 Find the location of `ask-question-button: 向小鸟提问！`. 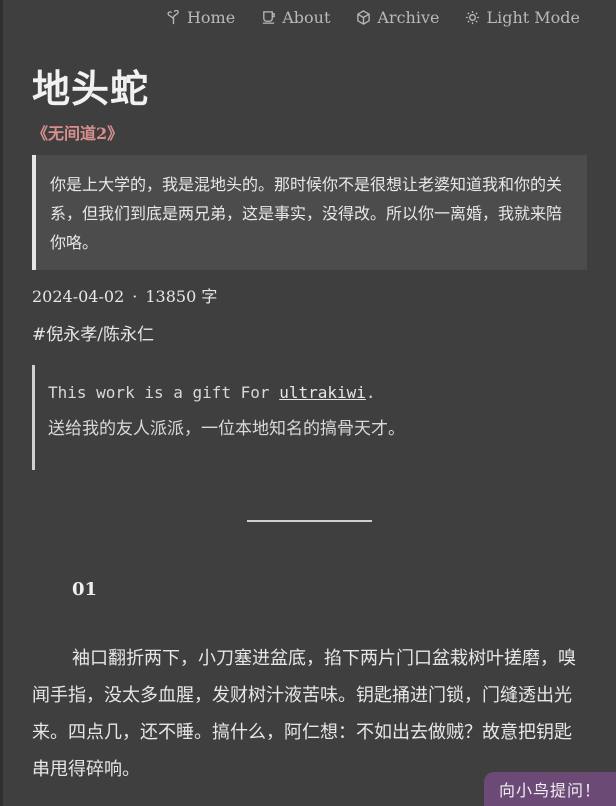

ask-question-button: 向小鸟提问！ is located at coordinates (550, 789).